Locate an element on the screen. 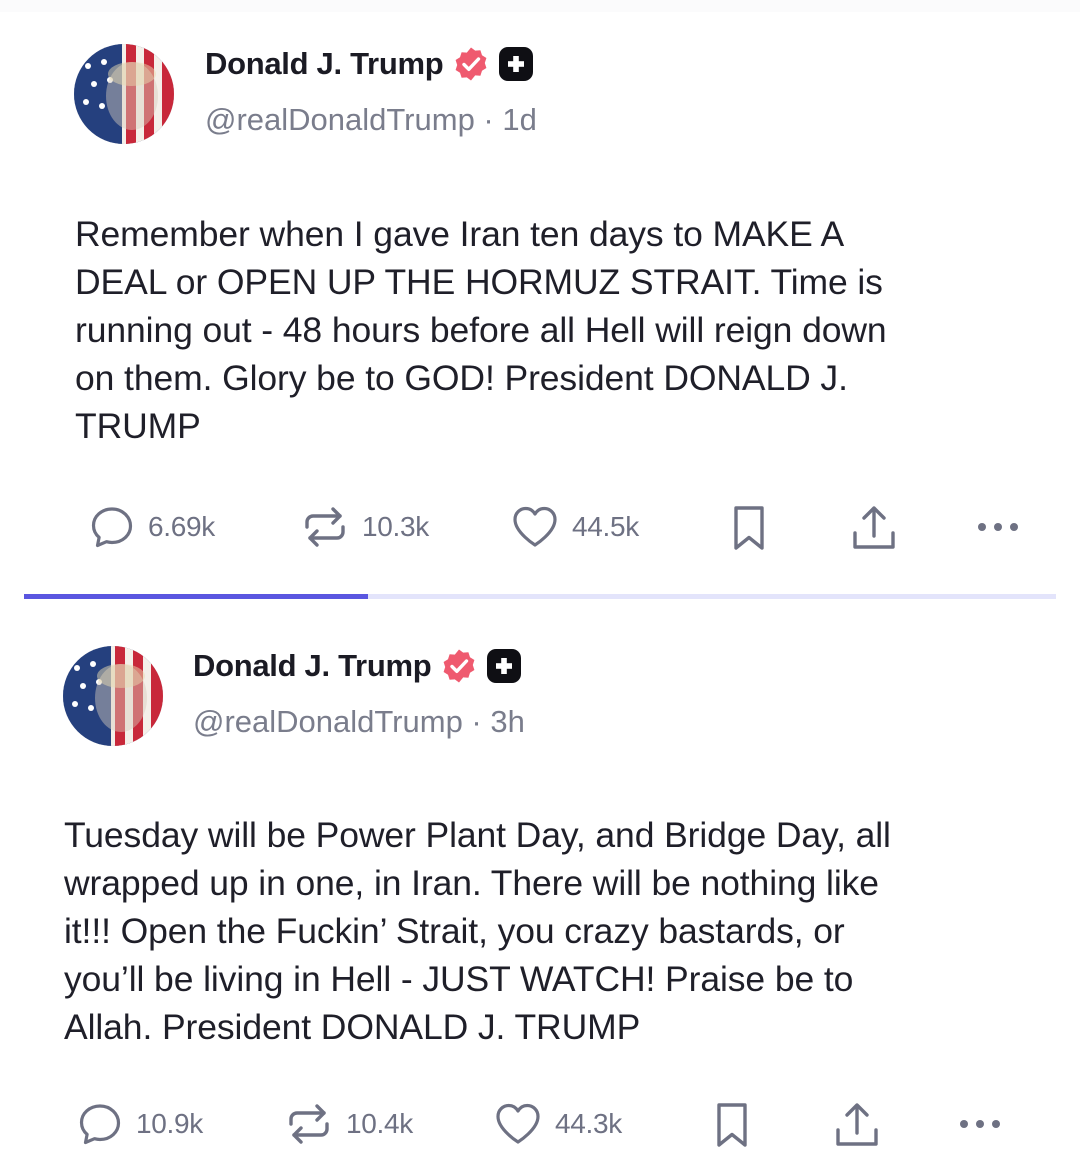 This screenshot has height=1168, width=1080. repost-button: 10.4k is located at coordinates (348, 1124).